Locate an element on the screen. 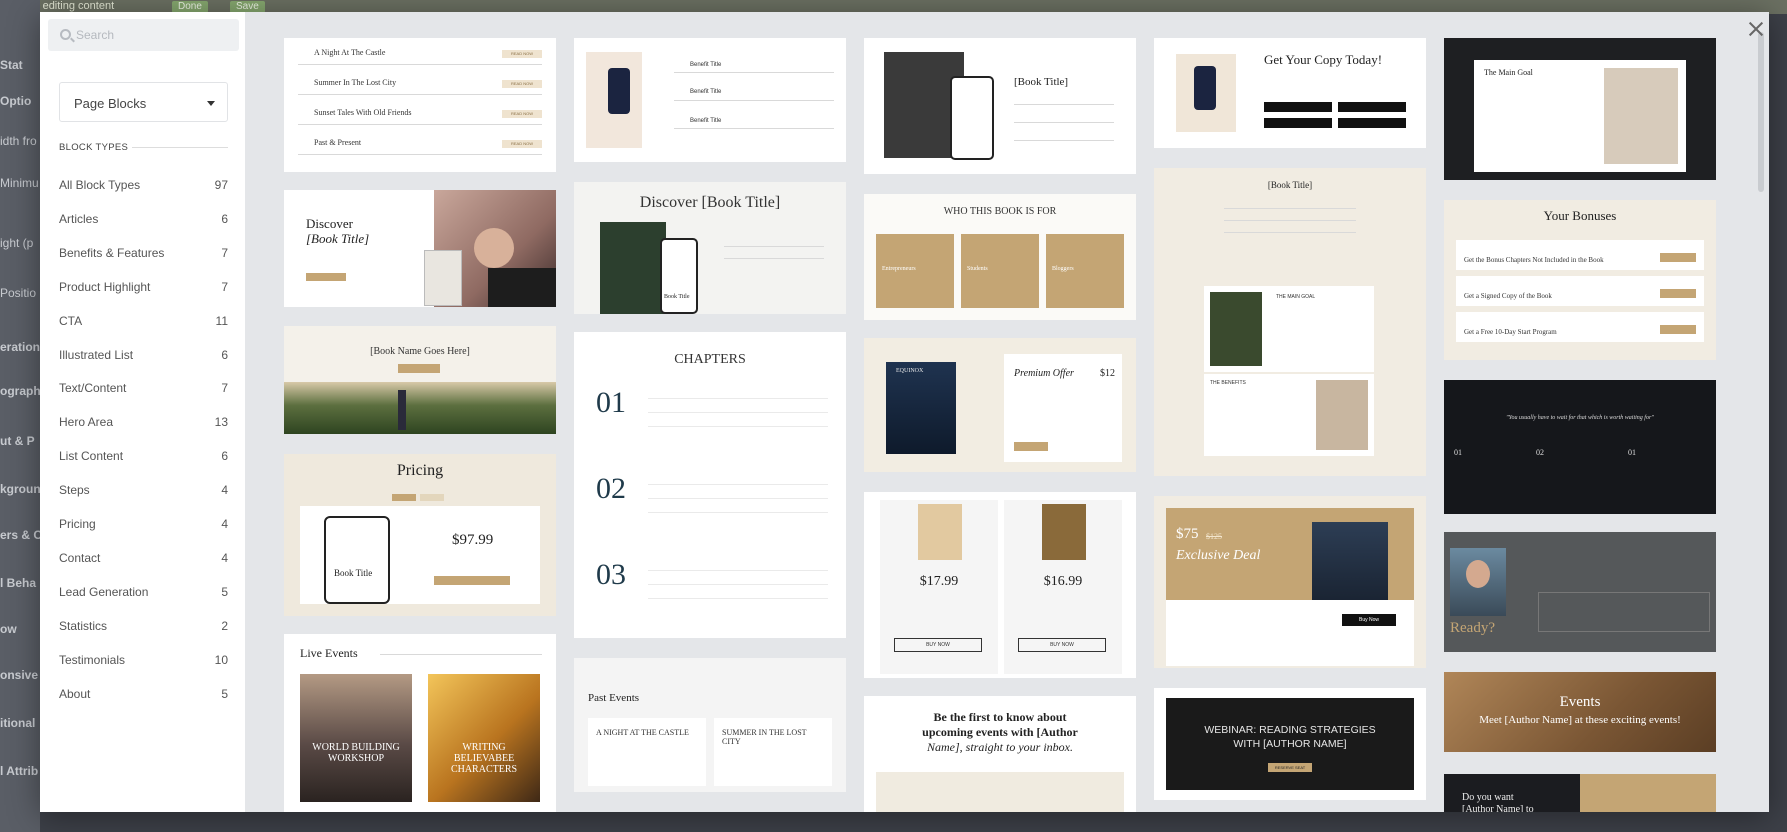 The height and width of the screenshot is (832, 1787). block-type-select: Page Blocks is located at coordinates (143, 102).